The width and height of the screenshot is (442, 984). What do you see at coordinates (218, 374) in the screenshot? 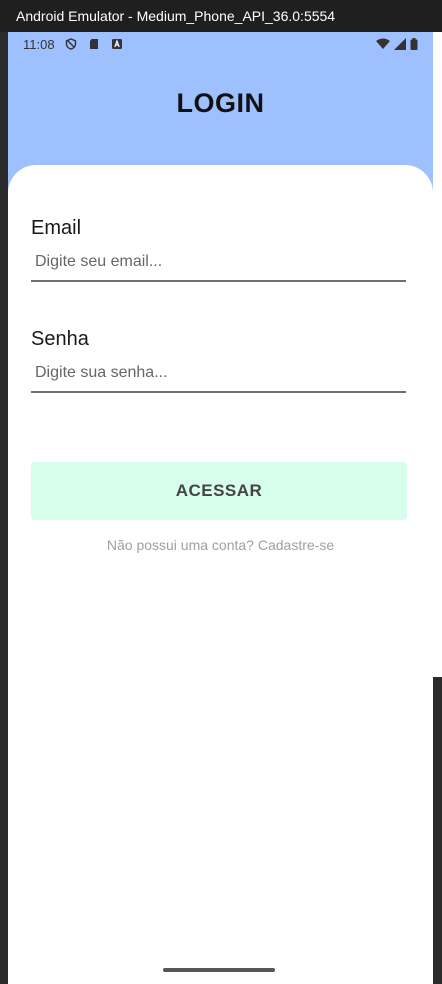
I see `password-field` at bounding box center [218, 374].